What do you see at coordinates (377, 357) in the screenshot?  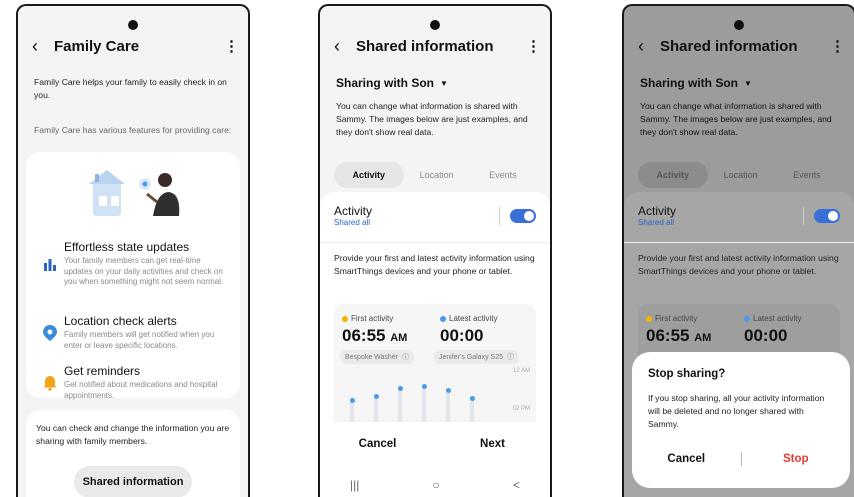 I see `device-chip: Bespoke Washer ⓘ` at bounding box center [377, 357].